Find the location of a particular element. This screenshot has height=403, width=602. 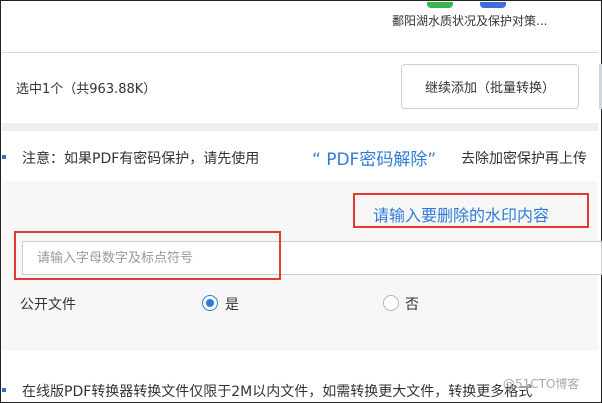

radio-no is located at coordinates (391, 303).